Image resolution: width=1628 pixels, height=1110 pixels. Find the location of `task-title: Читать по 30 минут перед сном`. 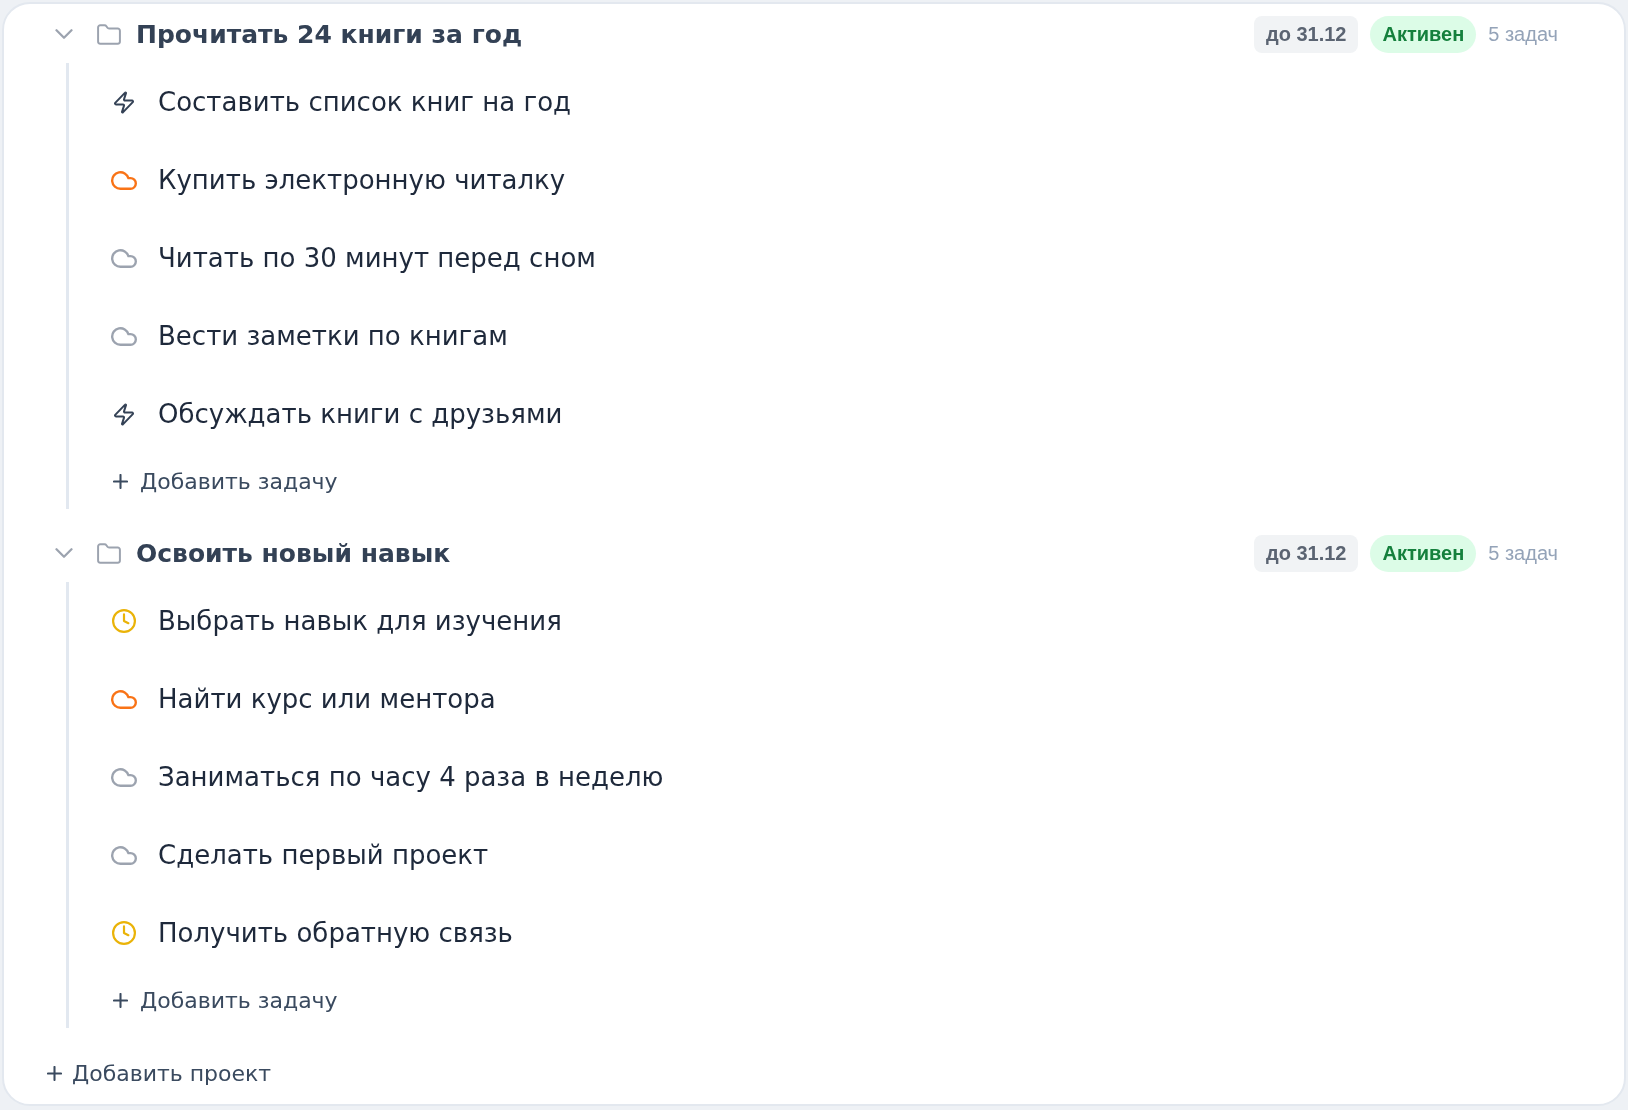

task-title: Читать по 30 минут перед сном is located at coordinates (377, 258).